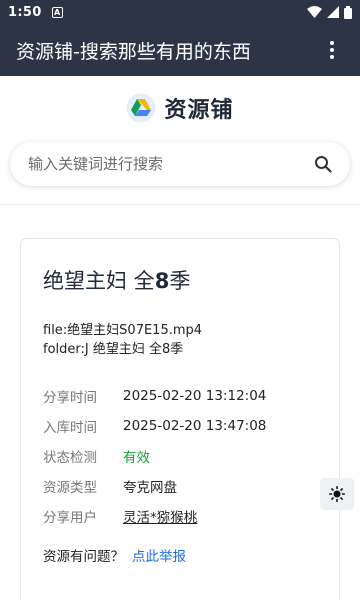 The width and height of the screenshot is (360, 600). What do you see at coordinates (159, 557) in the screenshot?
I see `report-link: 点此举报` at bounding box center [159, 557].